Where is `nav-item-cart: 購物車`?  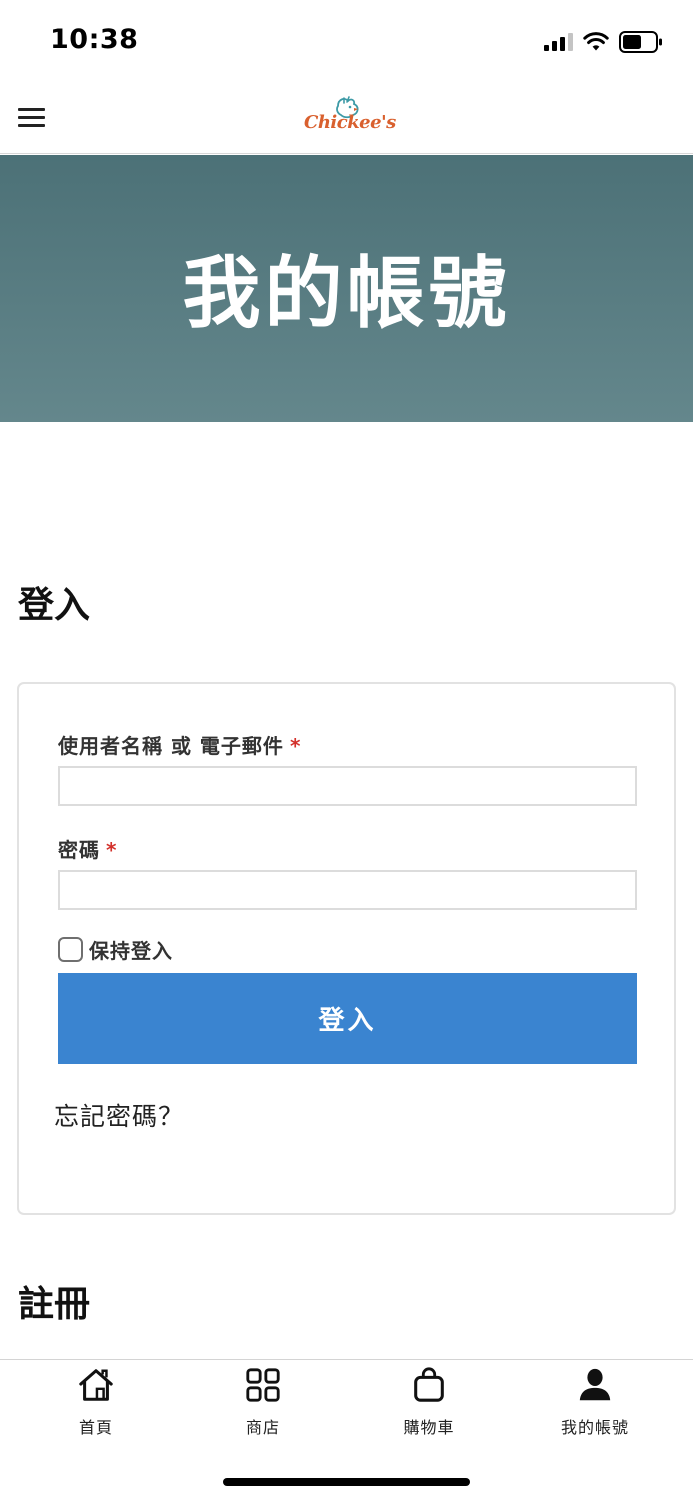
nav-item-cart: 購物車 is located at coordinates (429, 1402).